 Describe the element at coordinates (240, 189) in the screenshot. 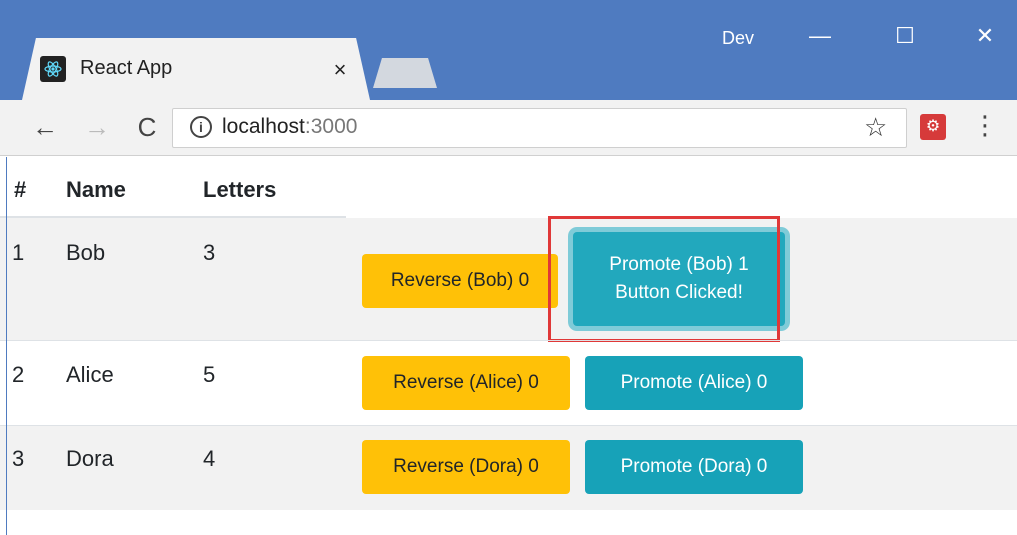

I see `header-letters: Letters` at that location.